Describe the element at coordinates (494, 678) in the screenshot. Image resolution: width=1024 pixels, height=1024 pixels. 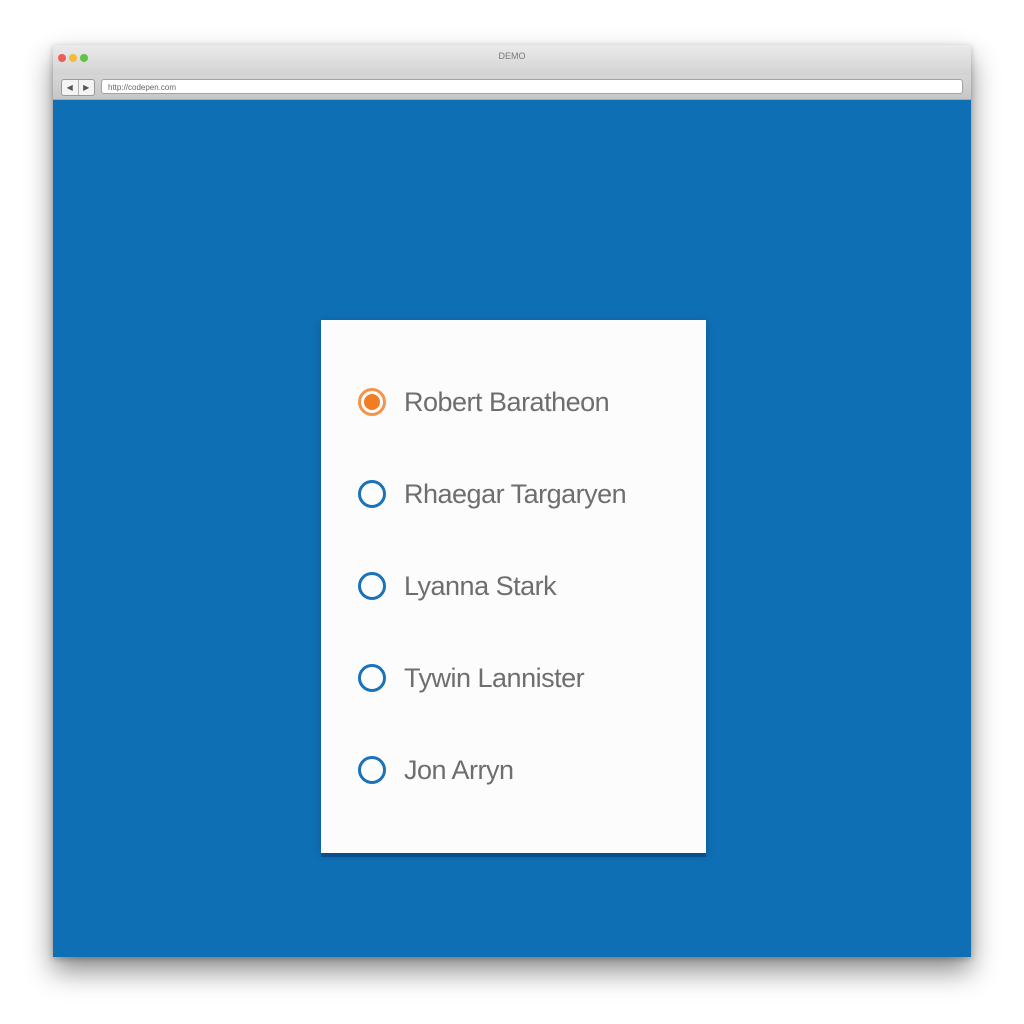
I see `radio-label: Tywin Lannister` at that location.